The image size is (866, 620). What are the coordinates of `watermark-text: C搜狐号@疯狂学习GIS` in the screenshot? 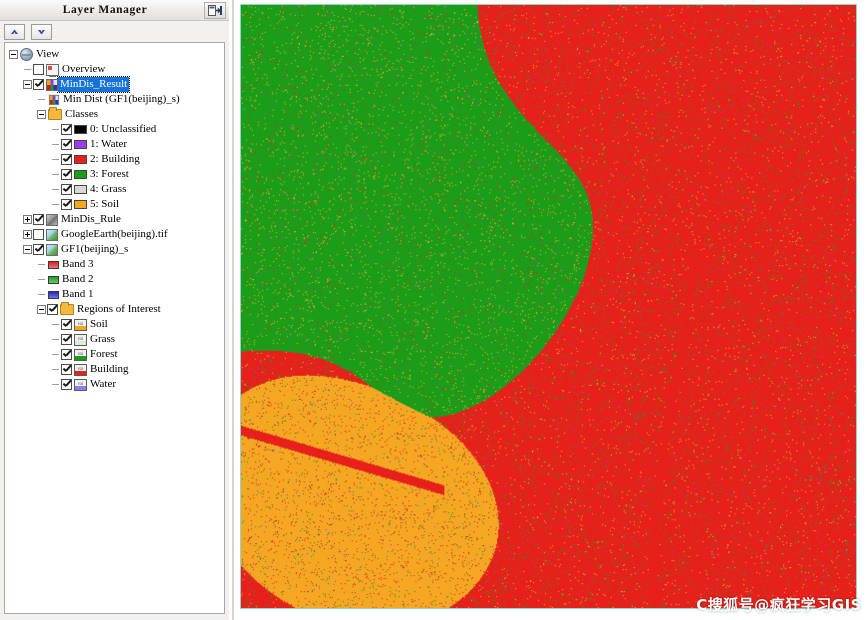 It's located at (779, 605).